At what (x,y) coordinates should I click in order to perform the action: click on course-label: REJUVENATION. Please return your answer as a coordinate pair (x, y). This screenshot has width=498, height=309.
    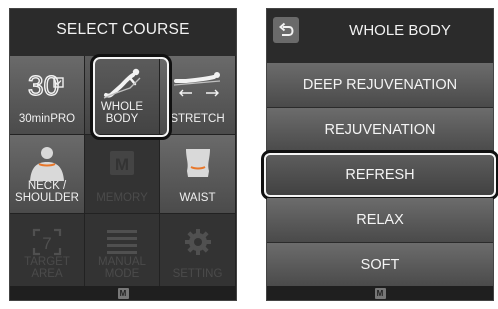
    Looking at the image, I should click on (380, 130).